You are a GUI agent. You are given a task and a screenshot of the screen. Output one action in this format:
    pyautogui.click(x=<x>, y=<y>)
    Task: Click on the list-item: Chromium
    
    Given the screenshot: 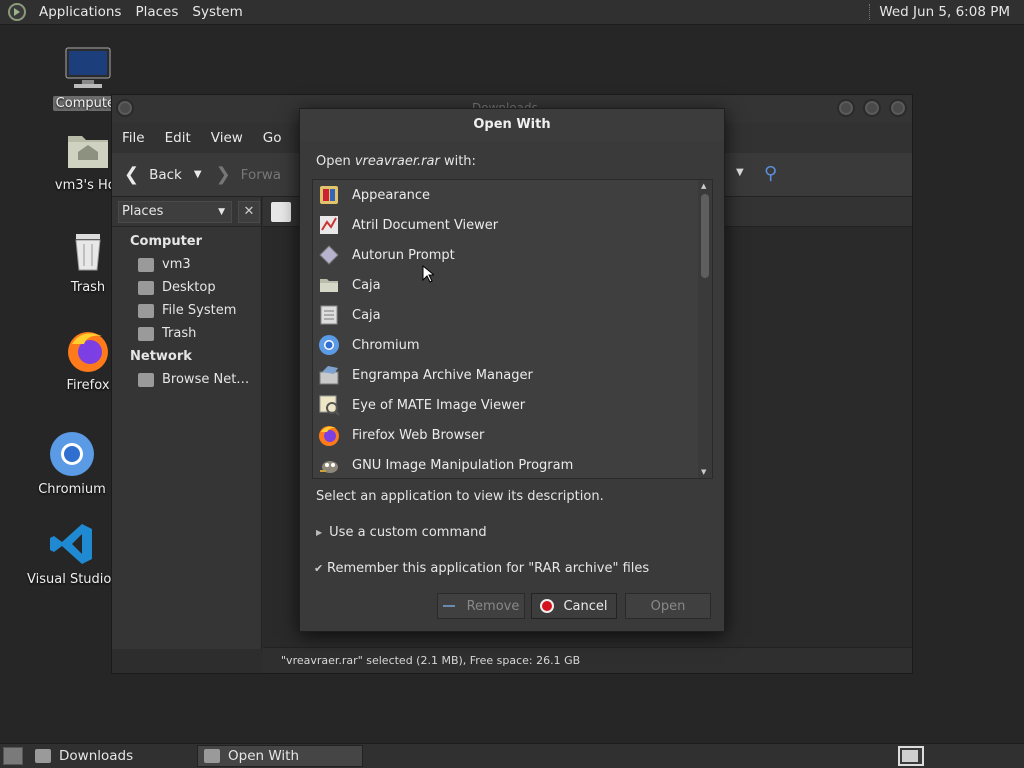 What is the action you would take?
    pyautogui.click(x=512, y=345)
    